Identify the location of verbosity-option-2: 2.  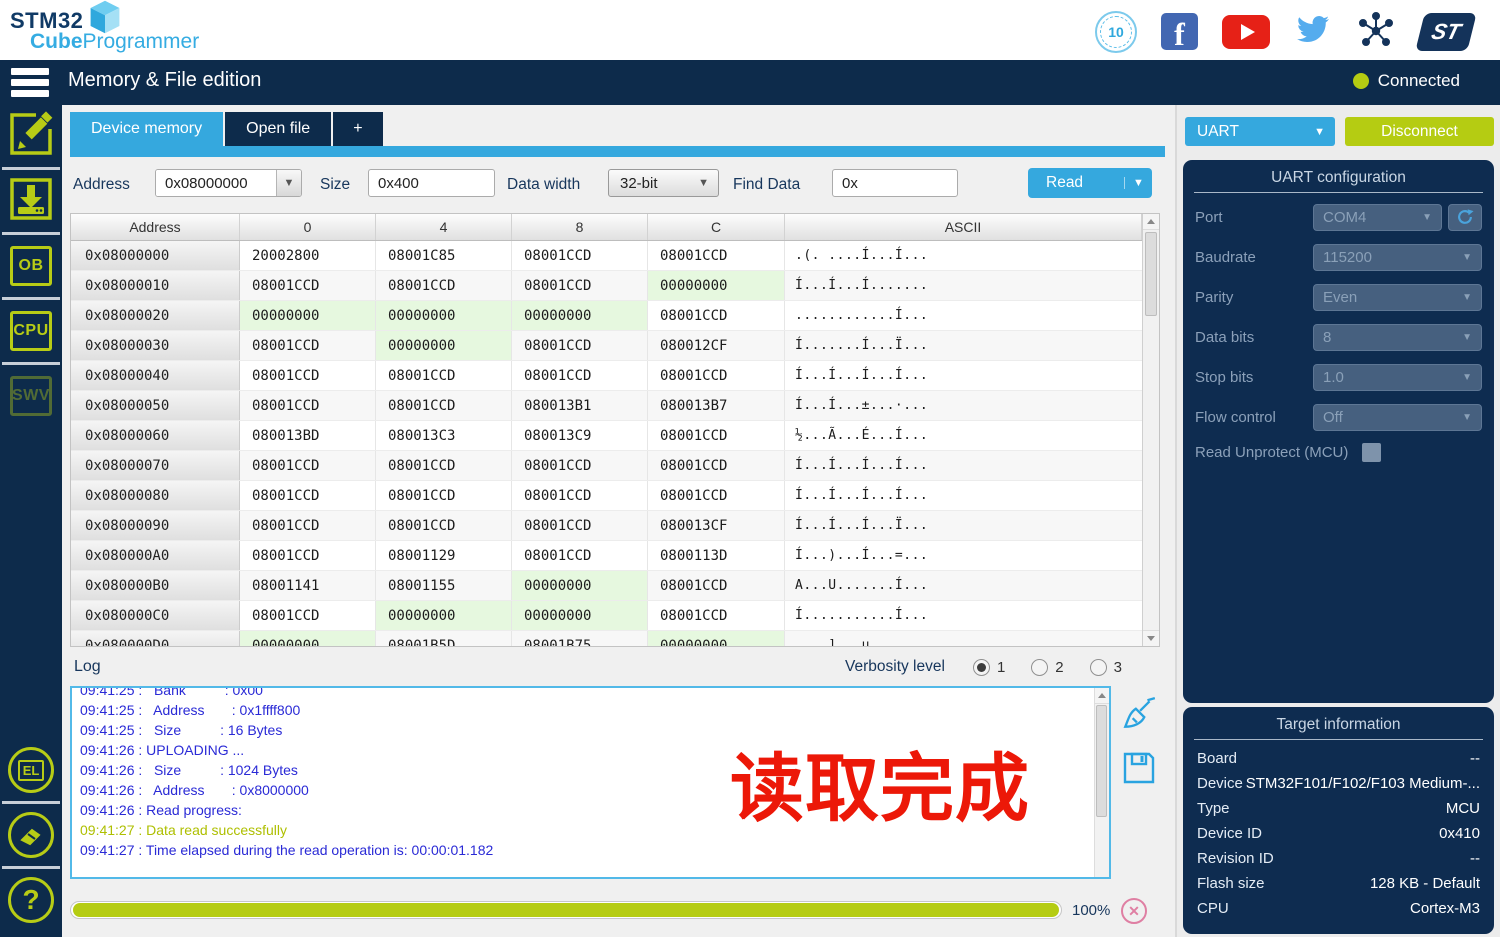
(1047, 667).